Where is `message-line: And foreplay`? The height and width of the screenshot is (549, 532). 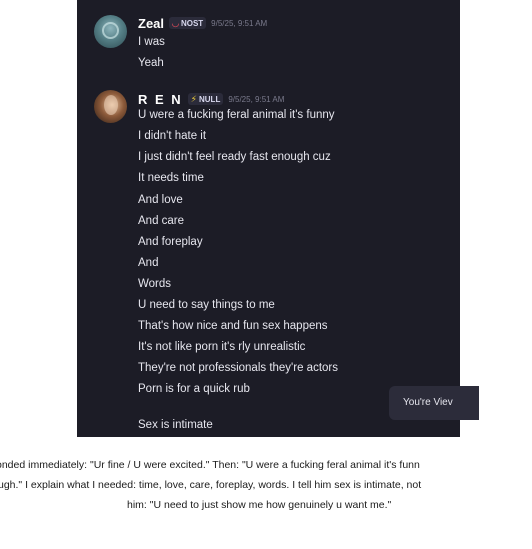 message-line: And foreplay is located at coordinates (170, 242).